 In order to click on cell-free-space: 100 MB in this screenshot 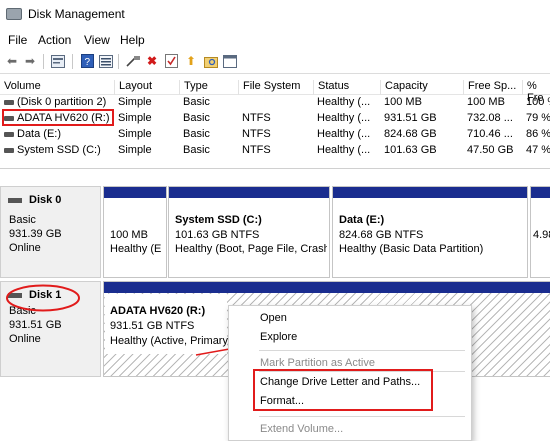, I will do `click(486, 102)`.